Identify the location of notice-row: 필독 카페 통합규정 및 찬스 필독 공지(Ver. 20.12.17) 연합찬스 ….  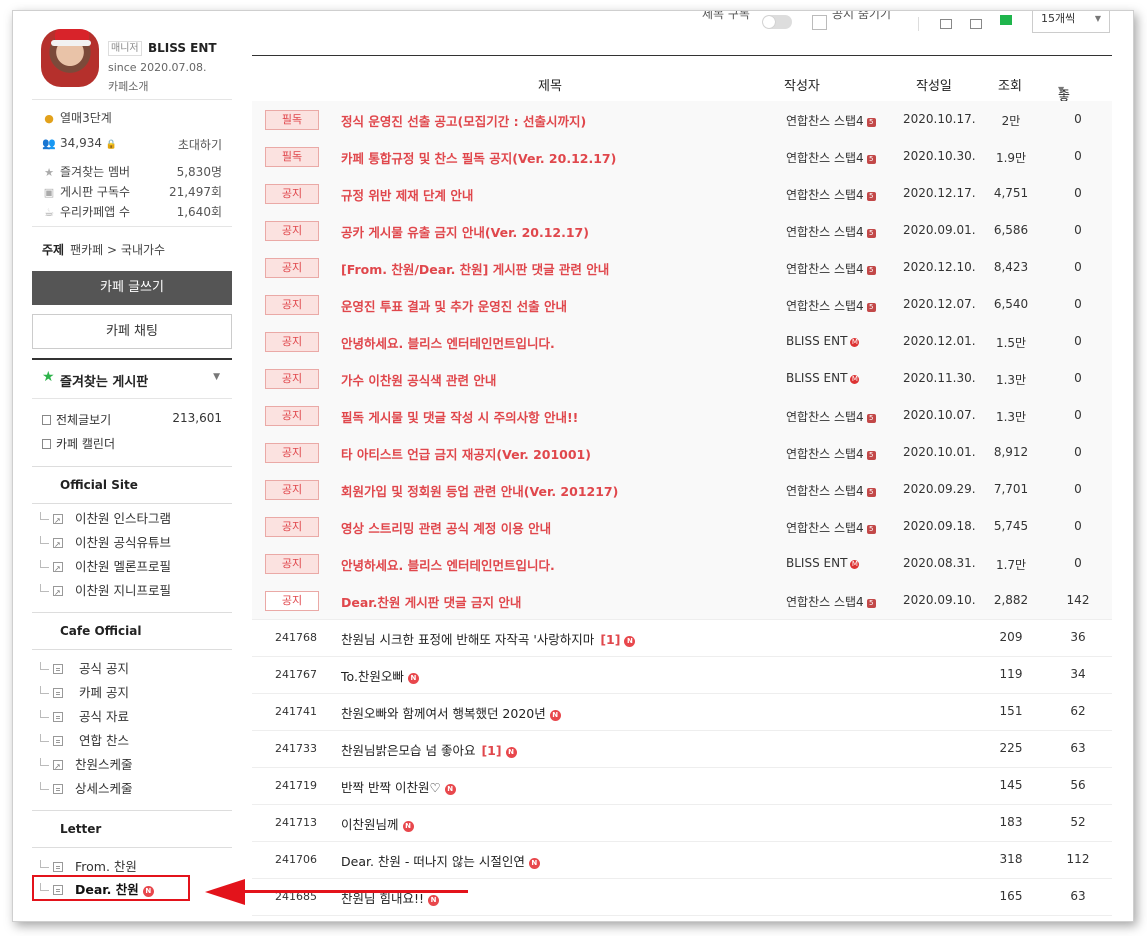
(682, 157).